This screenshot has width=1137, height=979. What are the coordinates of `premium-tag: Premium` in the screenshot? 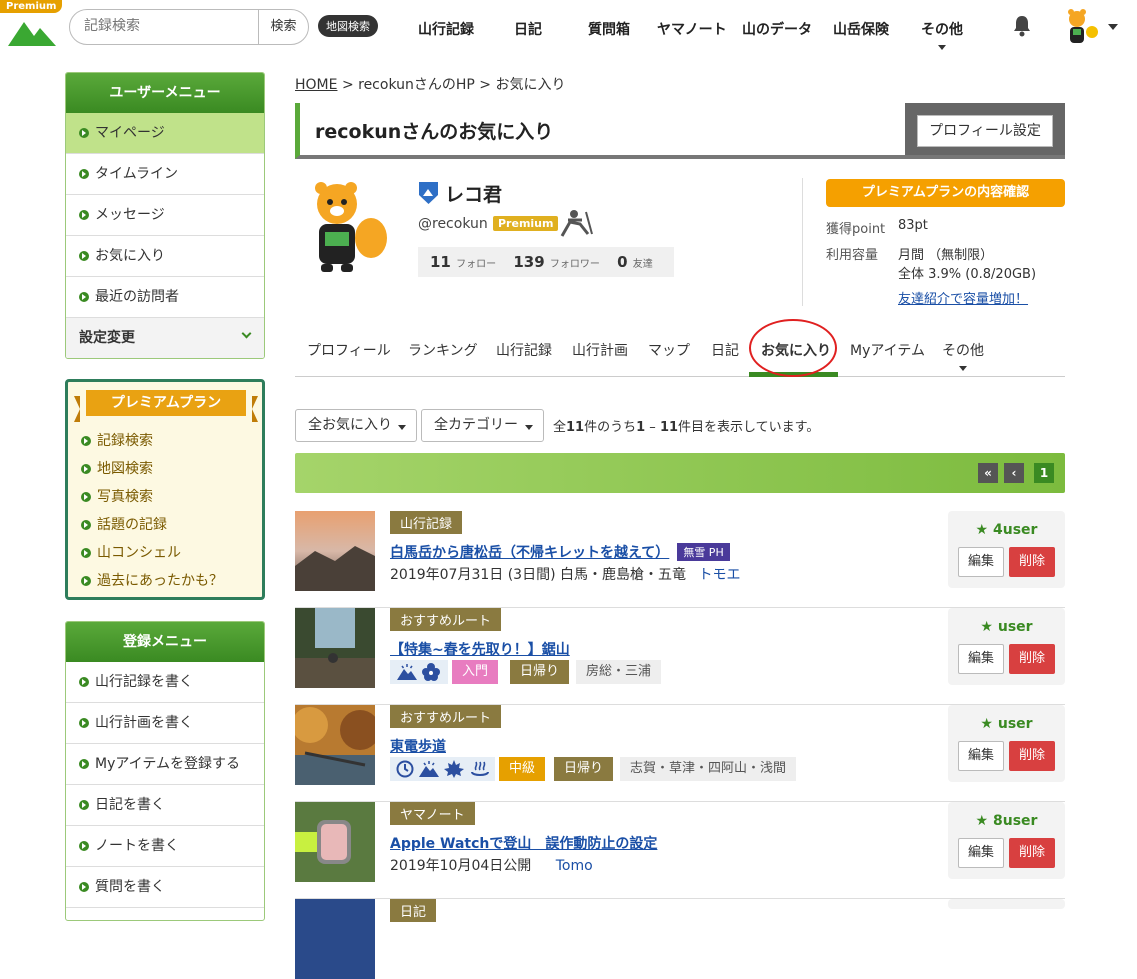 It's located at (31, 6).